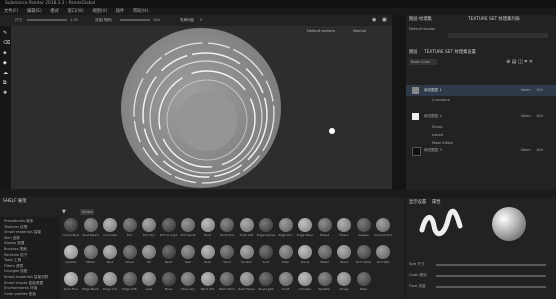  Describe the element at coordinates (5, 53) in the screenshot. I see `projection-icon: ◈` at that location.